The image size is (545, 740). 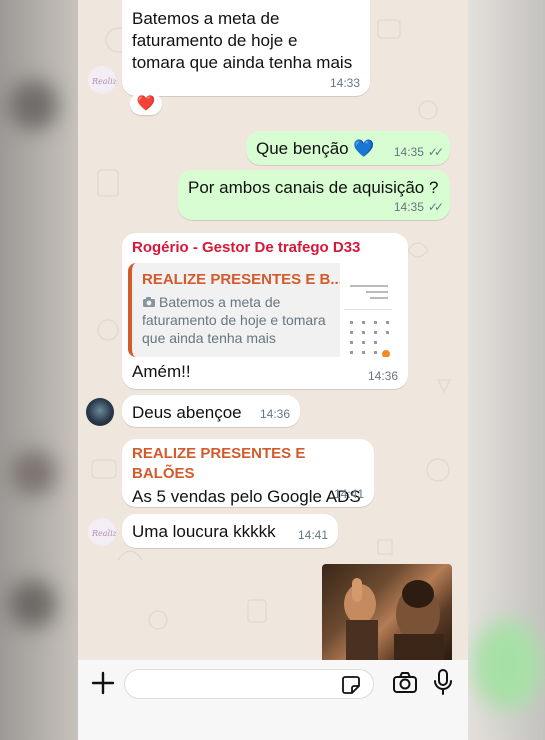 What do you see at coordinates (418, 207) in the screenshot?
I see `message-time-3: 14:35 ✓✓` at bounding box center [418, 207].